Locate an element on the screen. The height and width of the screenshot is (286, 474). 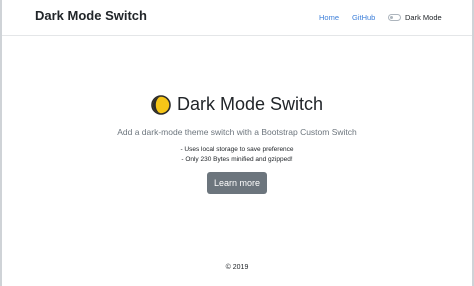
learn-more-button: Learn more is located at coordinates (237, 182).